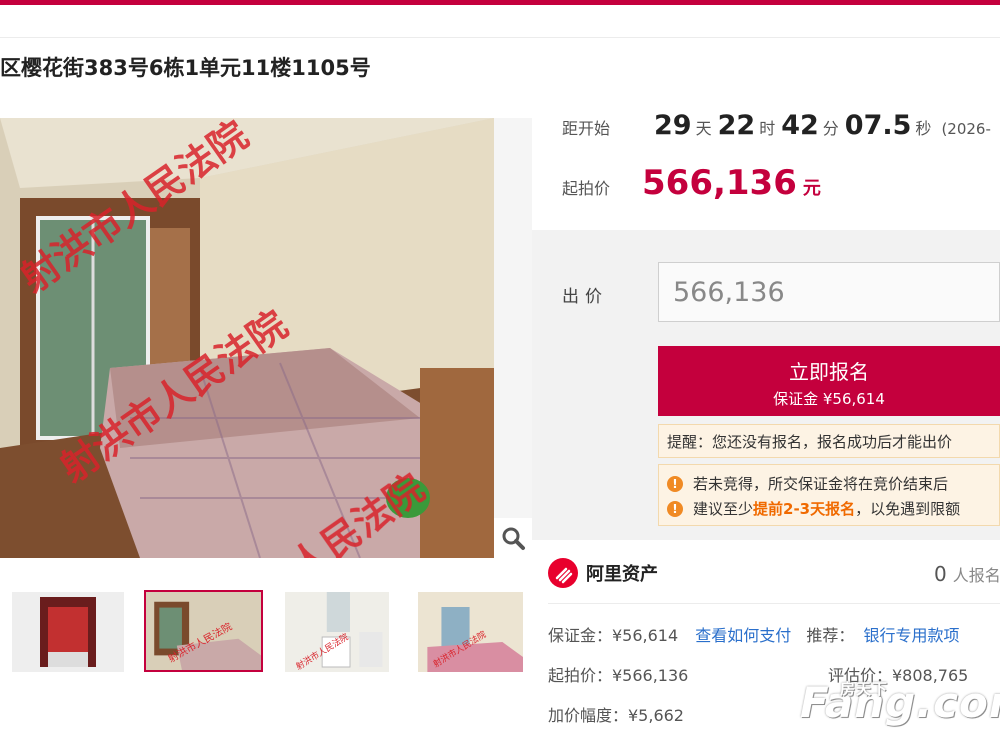 The width and height of the screenshot is (1000, 750). I want to click on signup-count: 0 人报名, so click(967, 574).